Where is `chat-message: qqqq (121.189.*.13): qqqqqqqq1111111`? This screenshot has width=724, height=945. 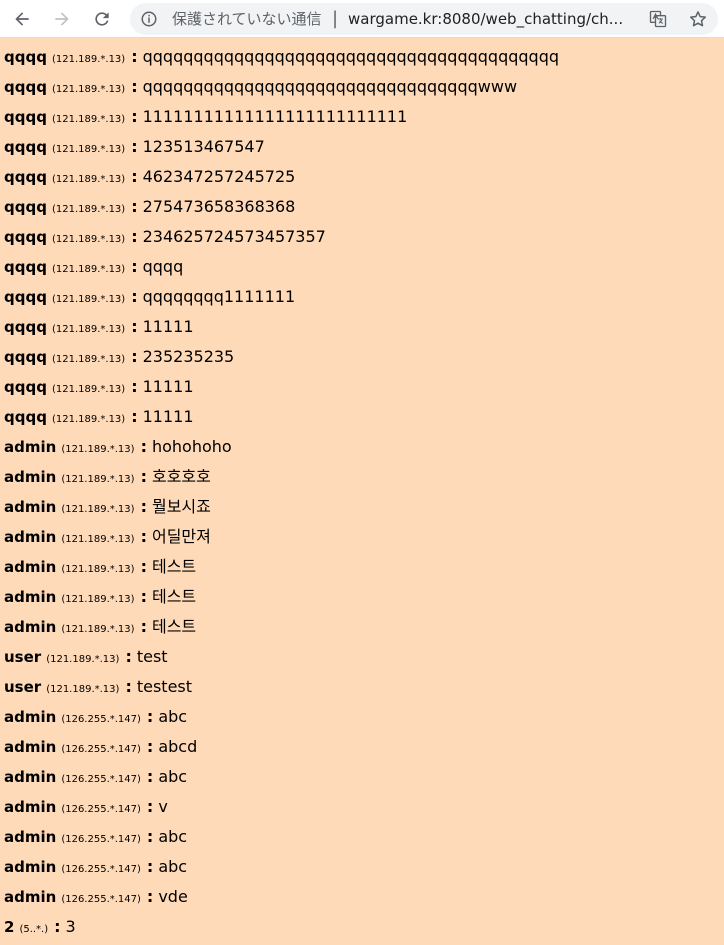 chat-message: qqqq (121.189.*.13): qqqqqqqq1111111 is located at coordinates (362, 297).